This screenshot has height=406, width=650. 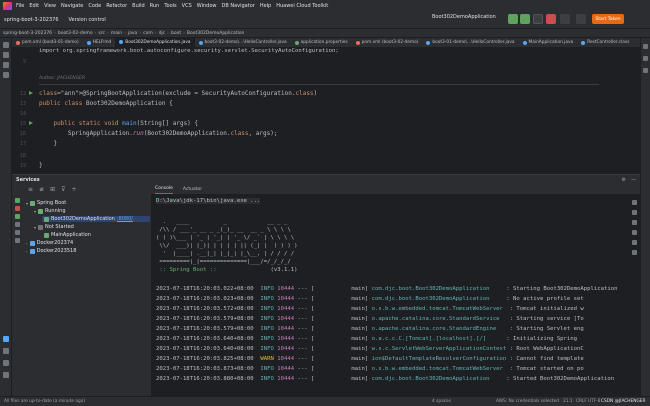 What do you see at coordinates (72, 6) in the screenshot?
I see `menu-navigate: Navigate` at bounding box center [72, 6].